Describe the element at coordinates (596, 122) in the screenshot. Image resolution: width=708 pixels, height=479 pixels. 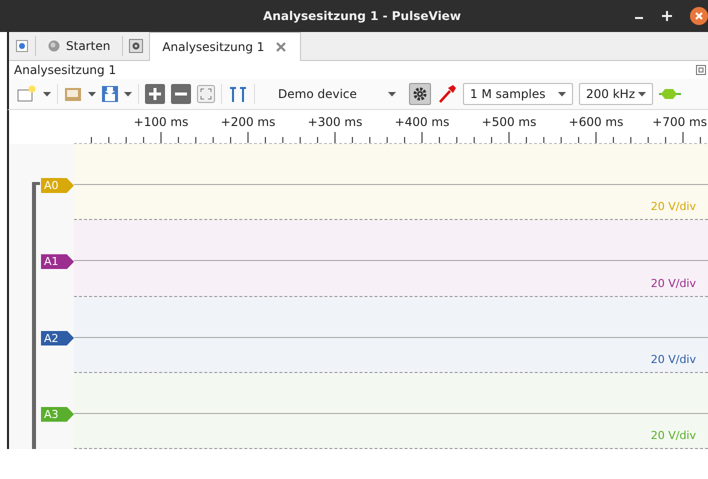
I see `time-label: +600 ms` at that location.